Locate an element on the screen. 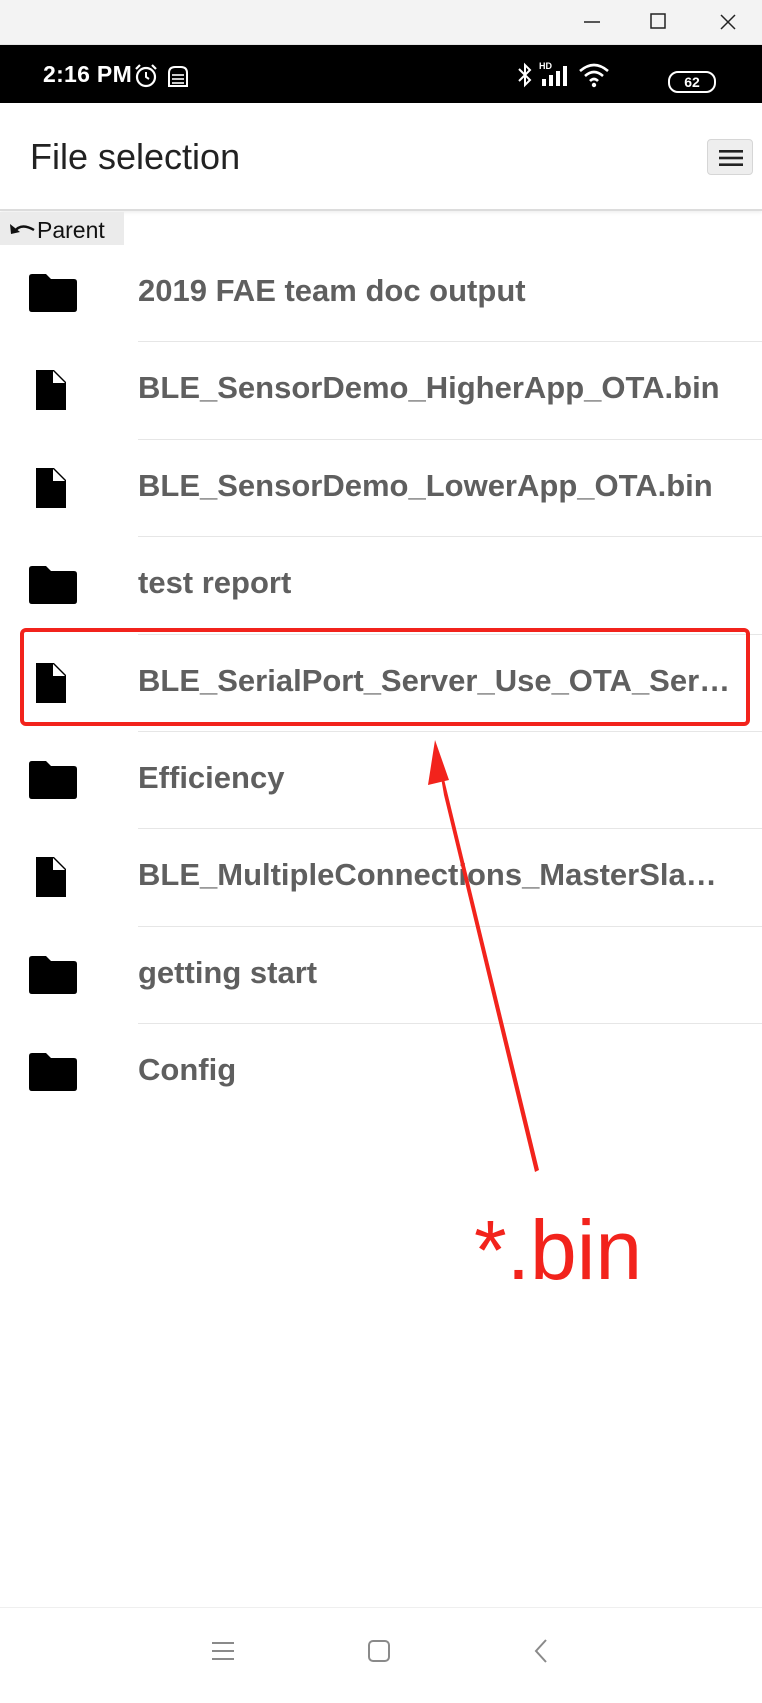  folder-row: Efficiency is located at coordinates (381, 781).